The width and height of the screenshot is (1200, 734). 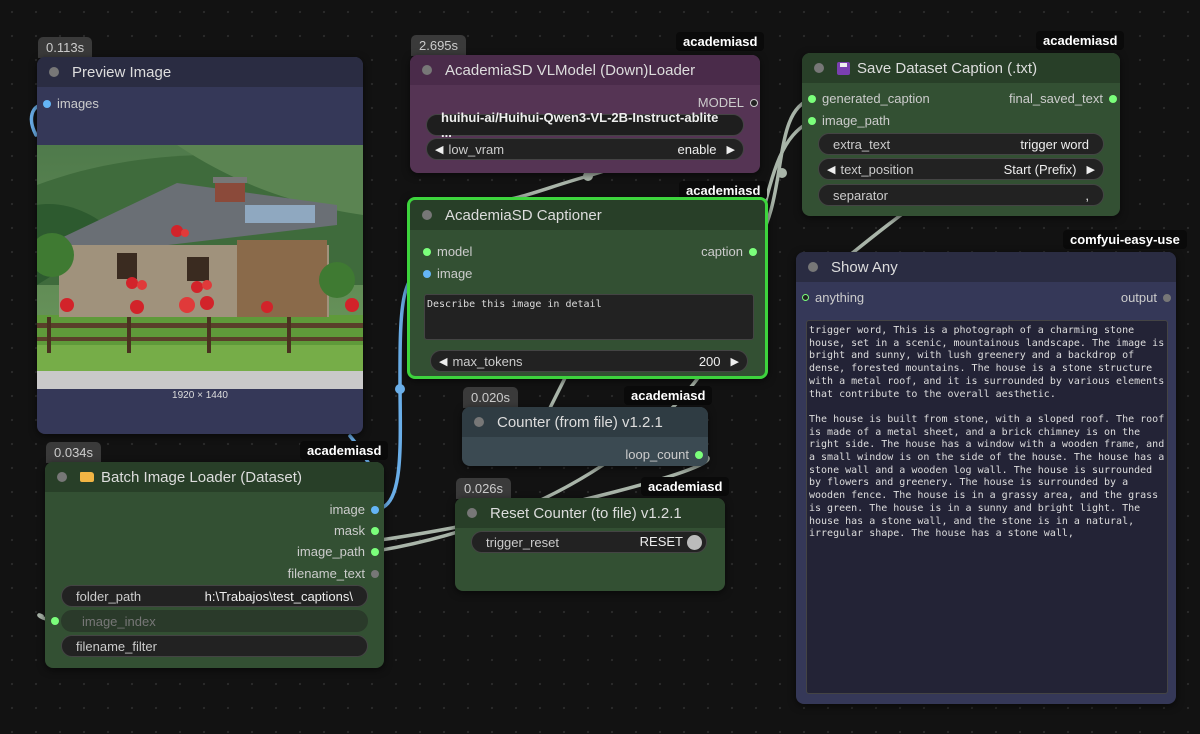 I want to click on input-model: model, so click(x=447, y=252).